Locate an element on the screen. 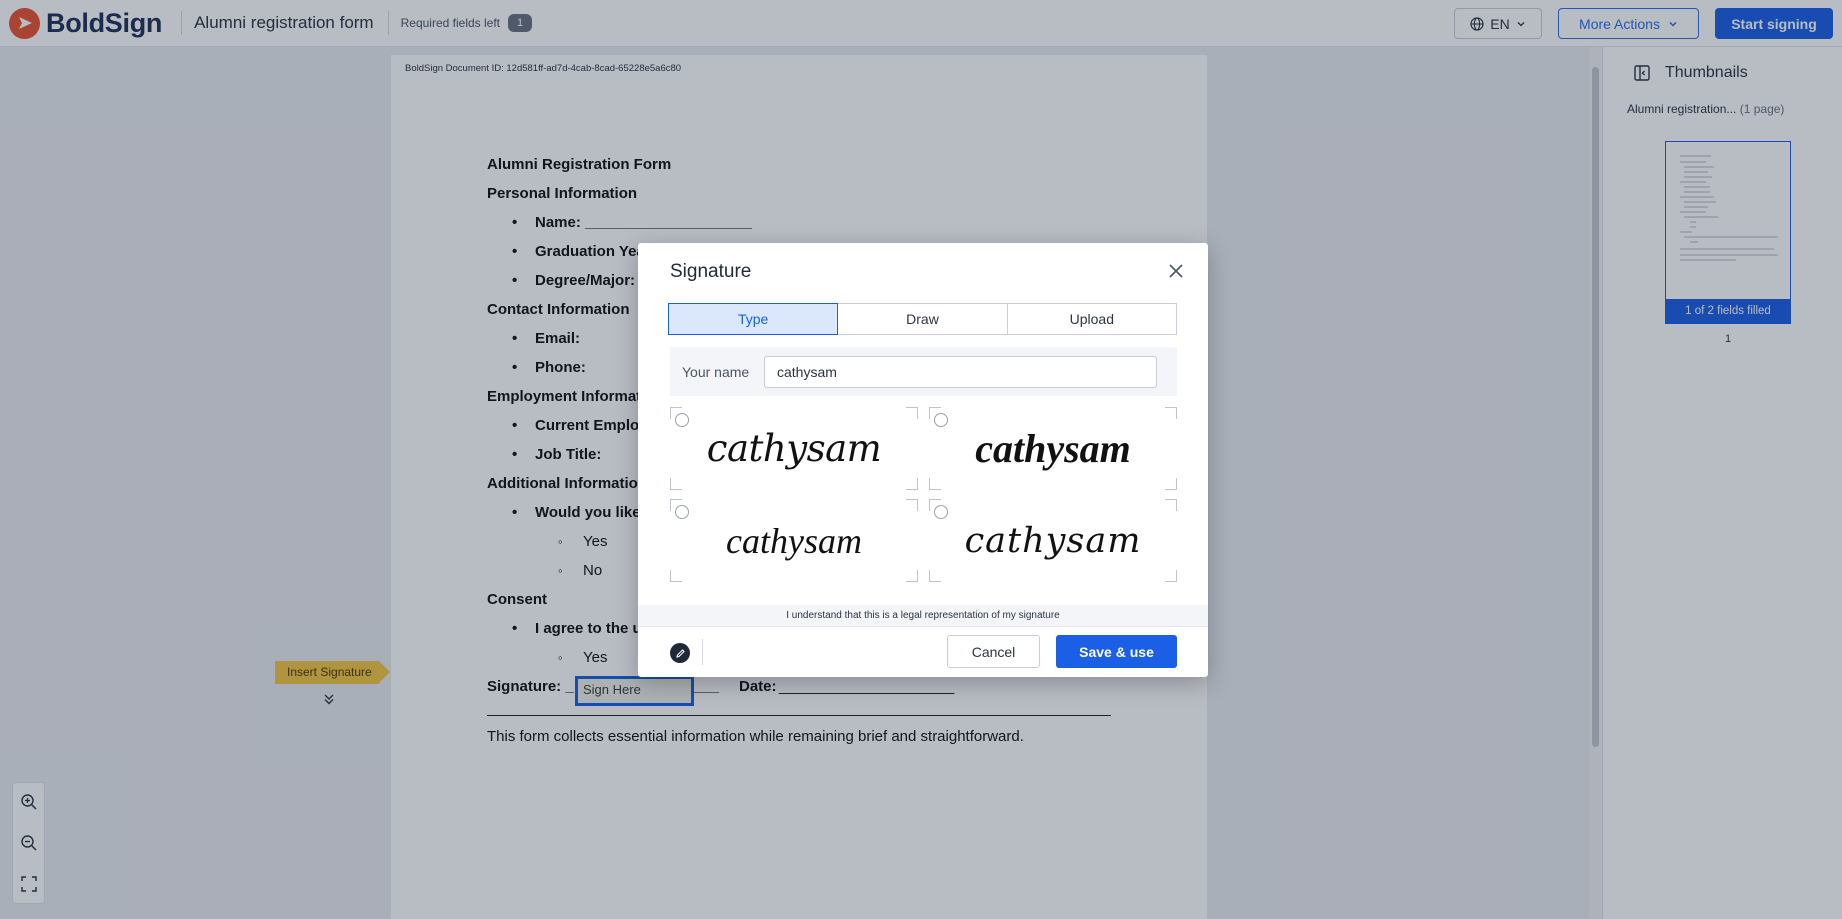 Image resolution: width=1842 pixels, height=919 pixels. tab-draw: Draw is located at coordinates (922, 319).